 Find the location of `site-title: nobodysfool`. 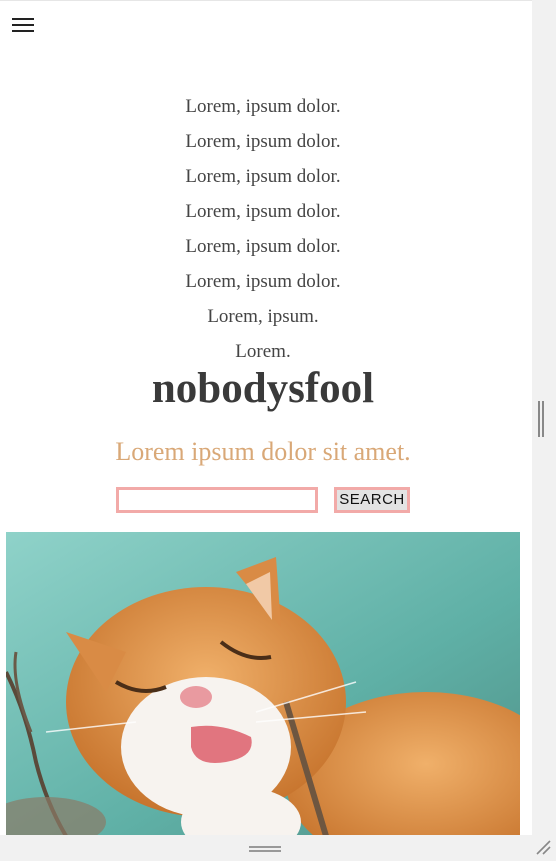

site-title: nobodysfool is located at coordinates (263, 388).